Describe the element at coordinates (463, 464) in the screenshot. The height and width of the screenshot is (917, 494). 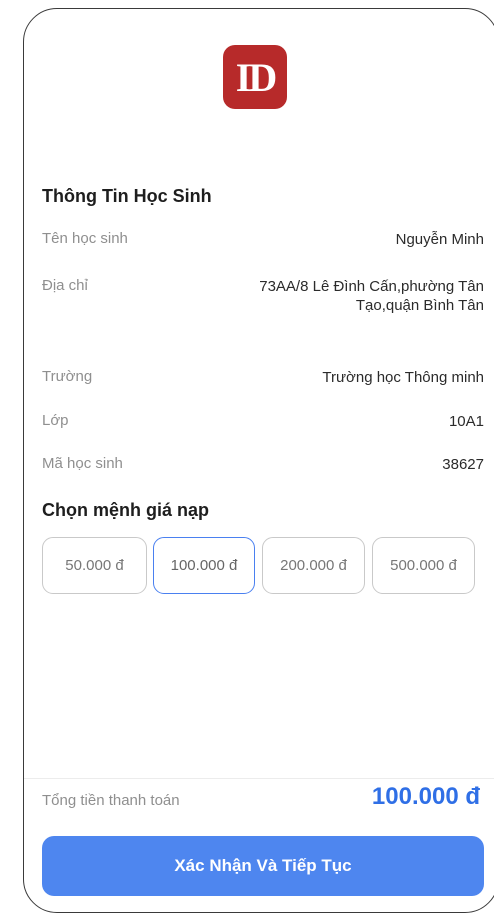
I see `student-id-value: 38627` at that location.